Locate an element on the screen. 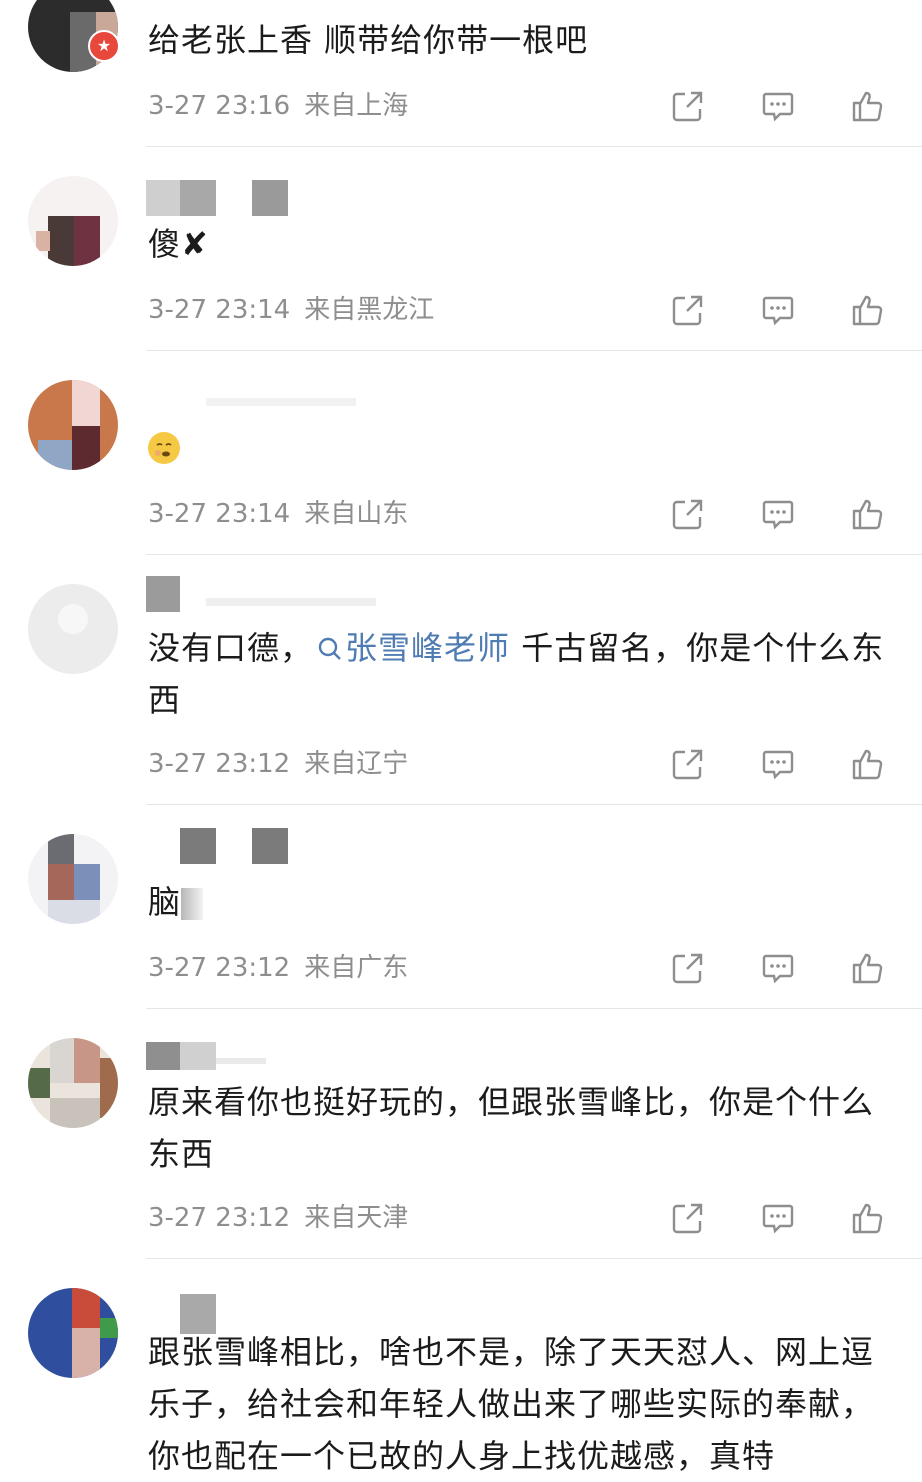  comment-meta: 3-27 23:14 来自黑龙江 is located at coordinates (298, 310).